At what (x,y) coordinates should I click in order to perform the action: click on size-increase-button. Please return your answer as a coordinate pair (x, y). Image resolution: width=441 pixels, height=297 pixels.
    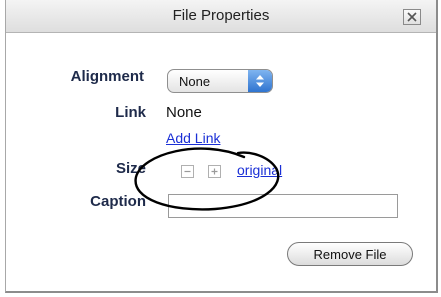
    Looking at the image, I should click on (214, 171).